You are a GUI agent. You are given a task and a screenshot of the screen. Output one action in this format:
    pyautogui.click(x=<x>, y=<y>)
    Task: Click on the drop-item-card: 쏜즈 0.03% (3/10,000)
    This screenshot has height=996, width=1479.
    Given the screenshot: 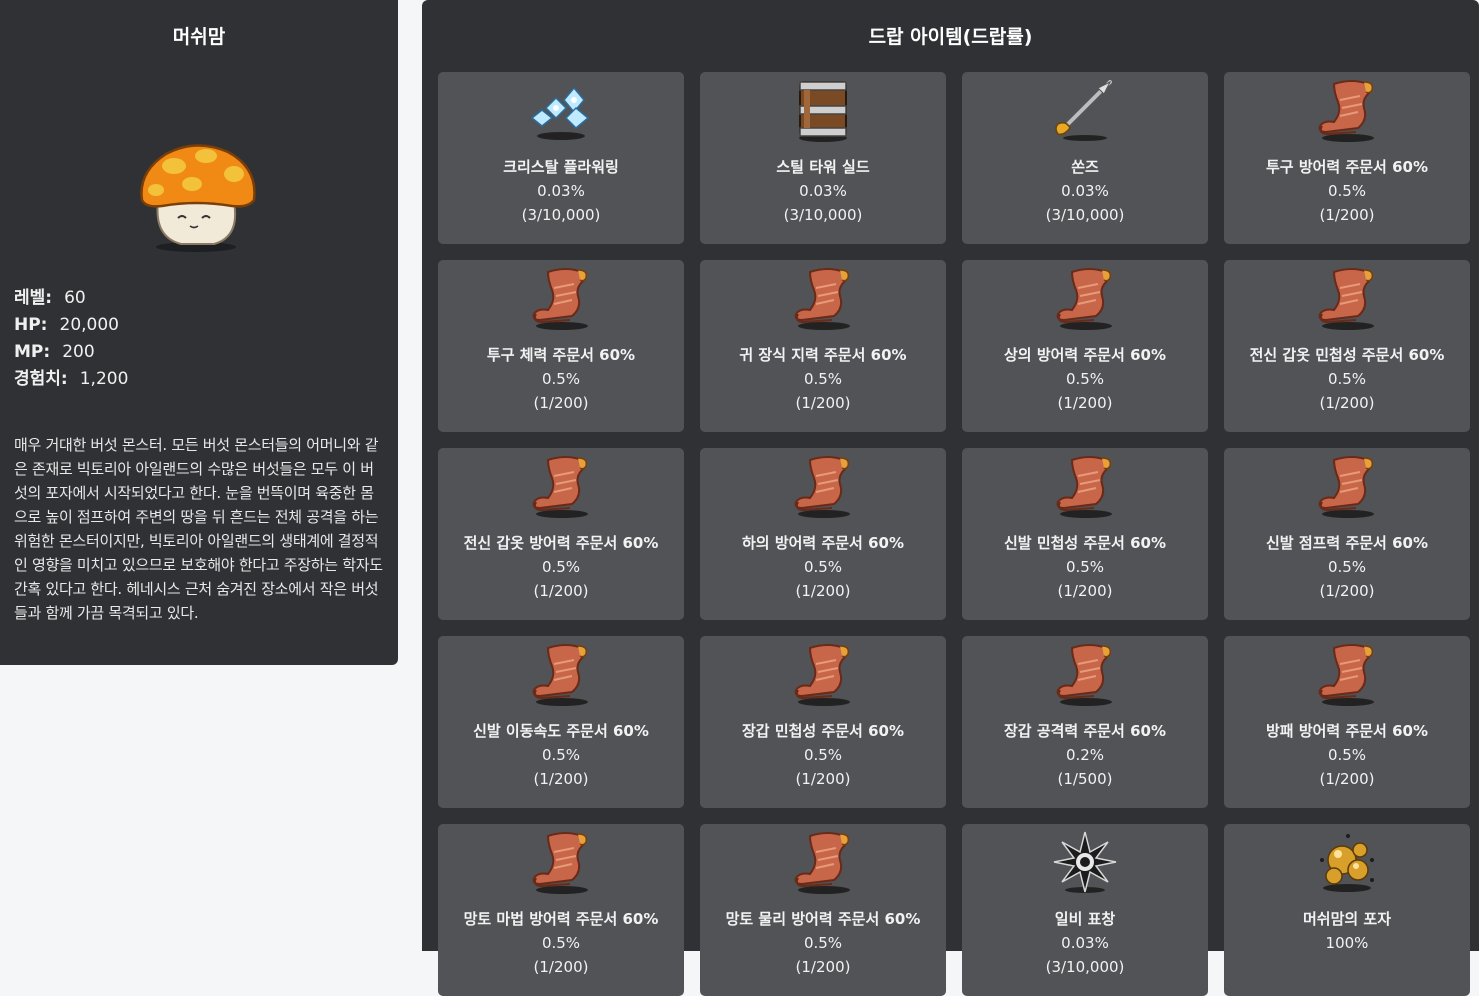 What is the action you would take?
    pyautogui.click(x=1085, y=158)
    